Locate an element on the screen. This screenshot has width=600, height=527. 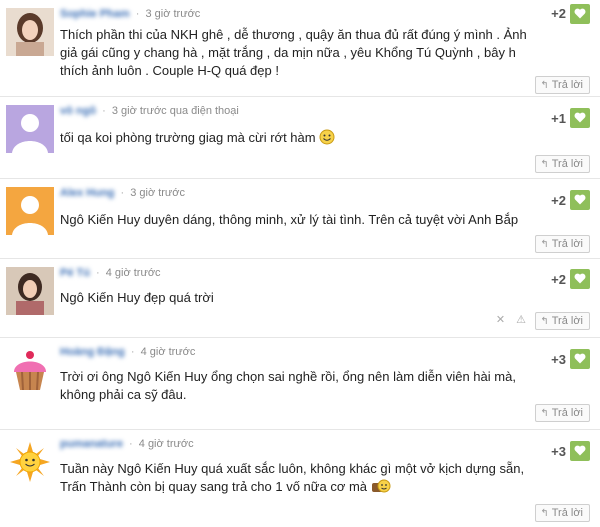
posted-via: qua điện thoại is located at coordinates (204, 111).